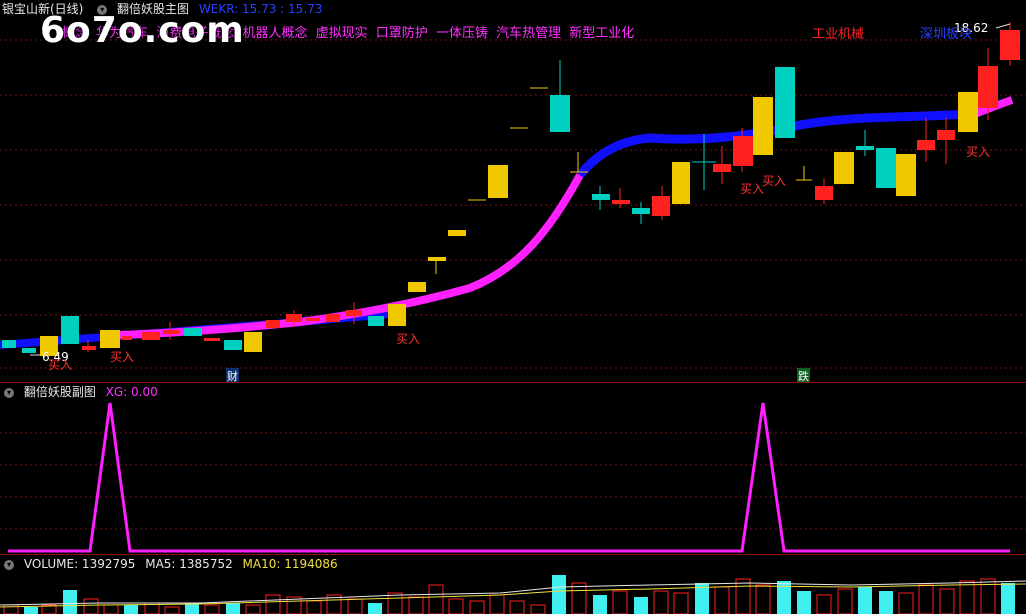 The height and width of the screenshot is (614, 1026). I want to click on ma10-line, so click(513, 595).